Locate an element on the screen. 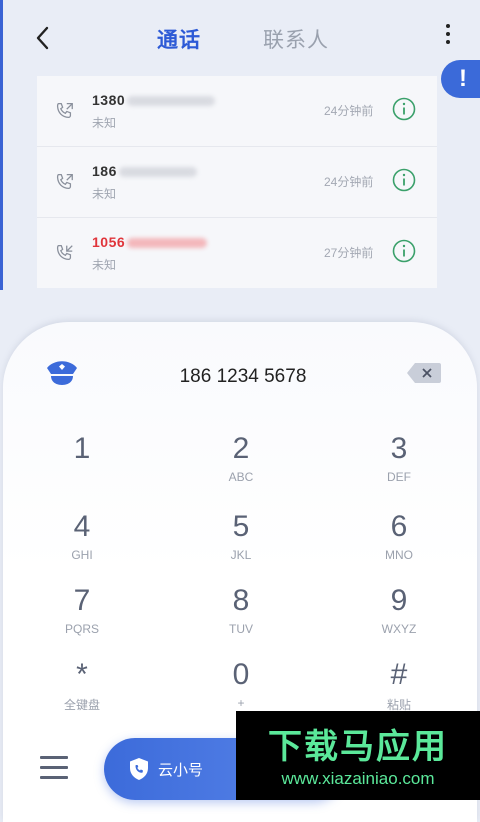 The height and width of the screenshot is (822, 480). dial-key-1: 1 is located at coordinates (82, 451).